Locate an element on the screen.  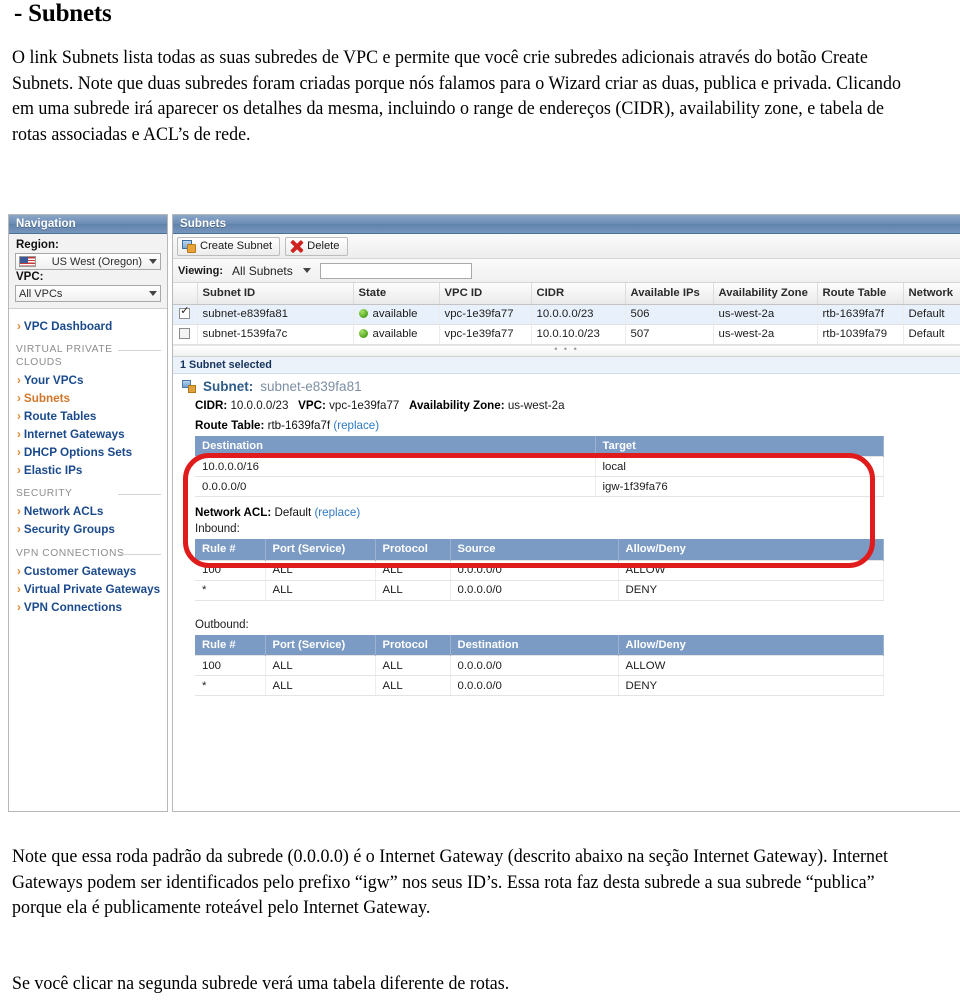
viewing-filter-select: All Subnets is located at coordinates (271, 271).